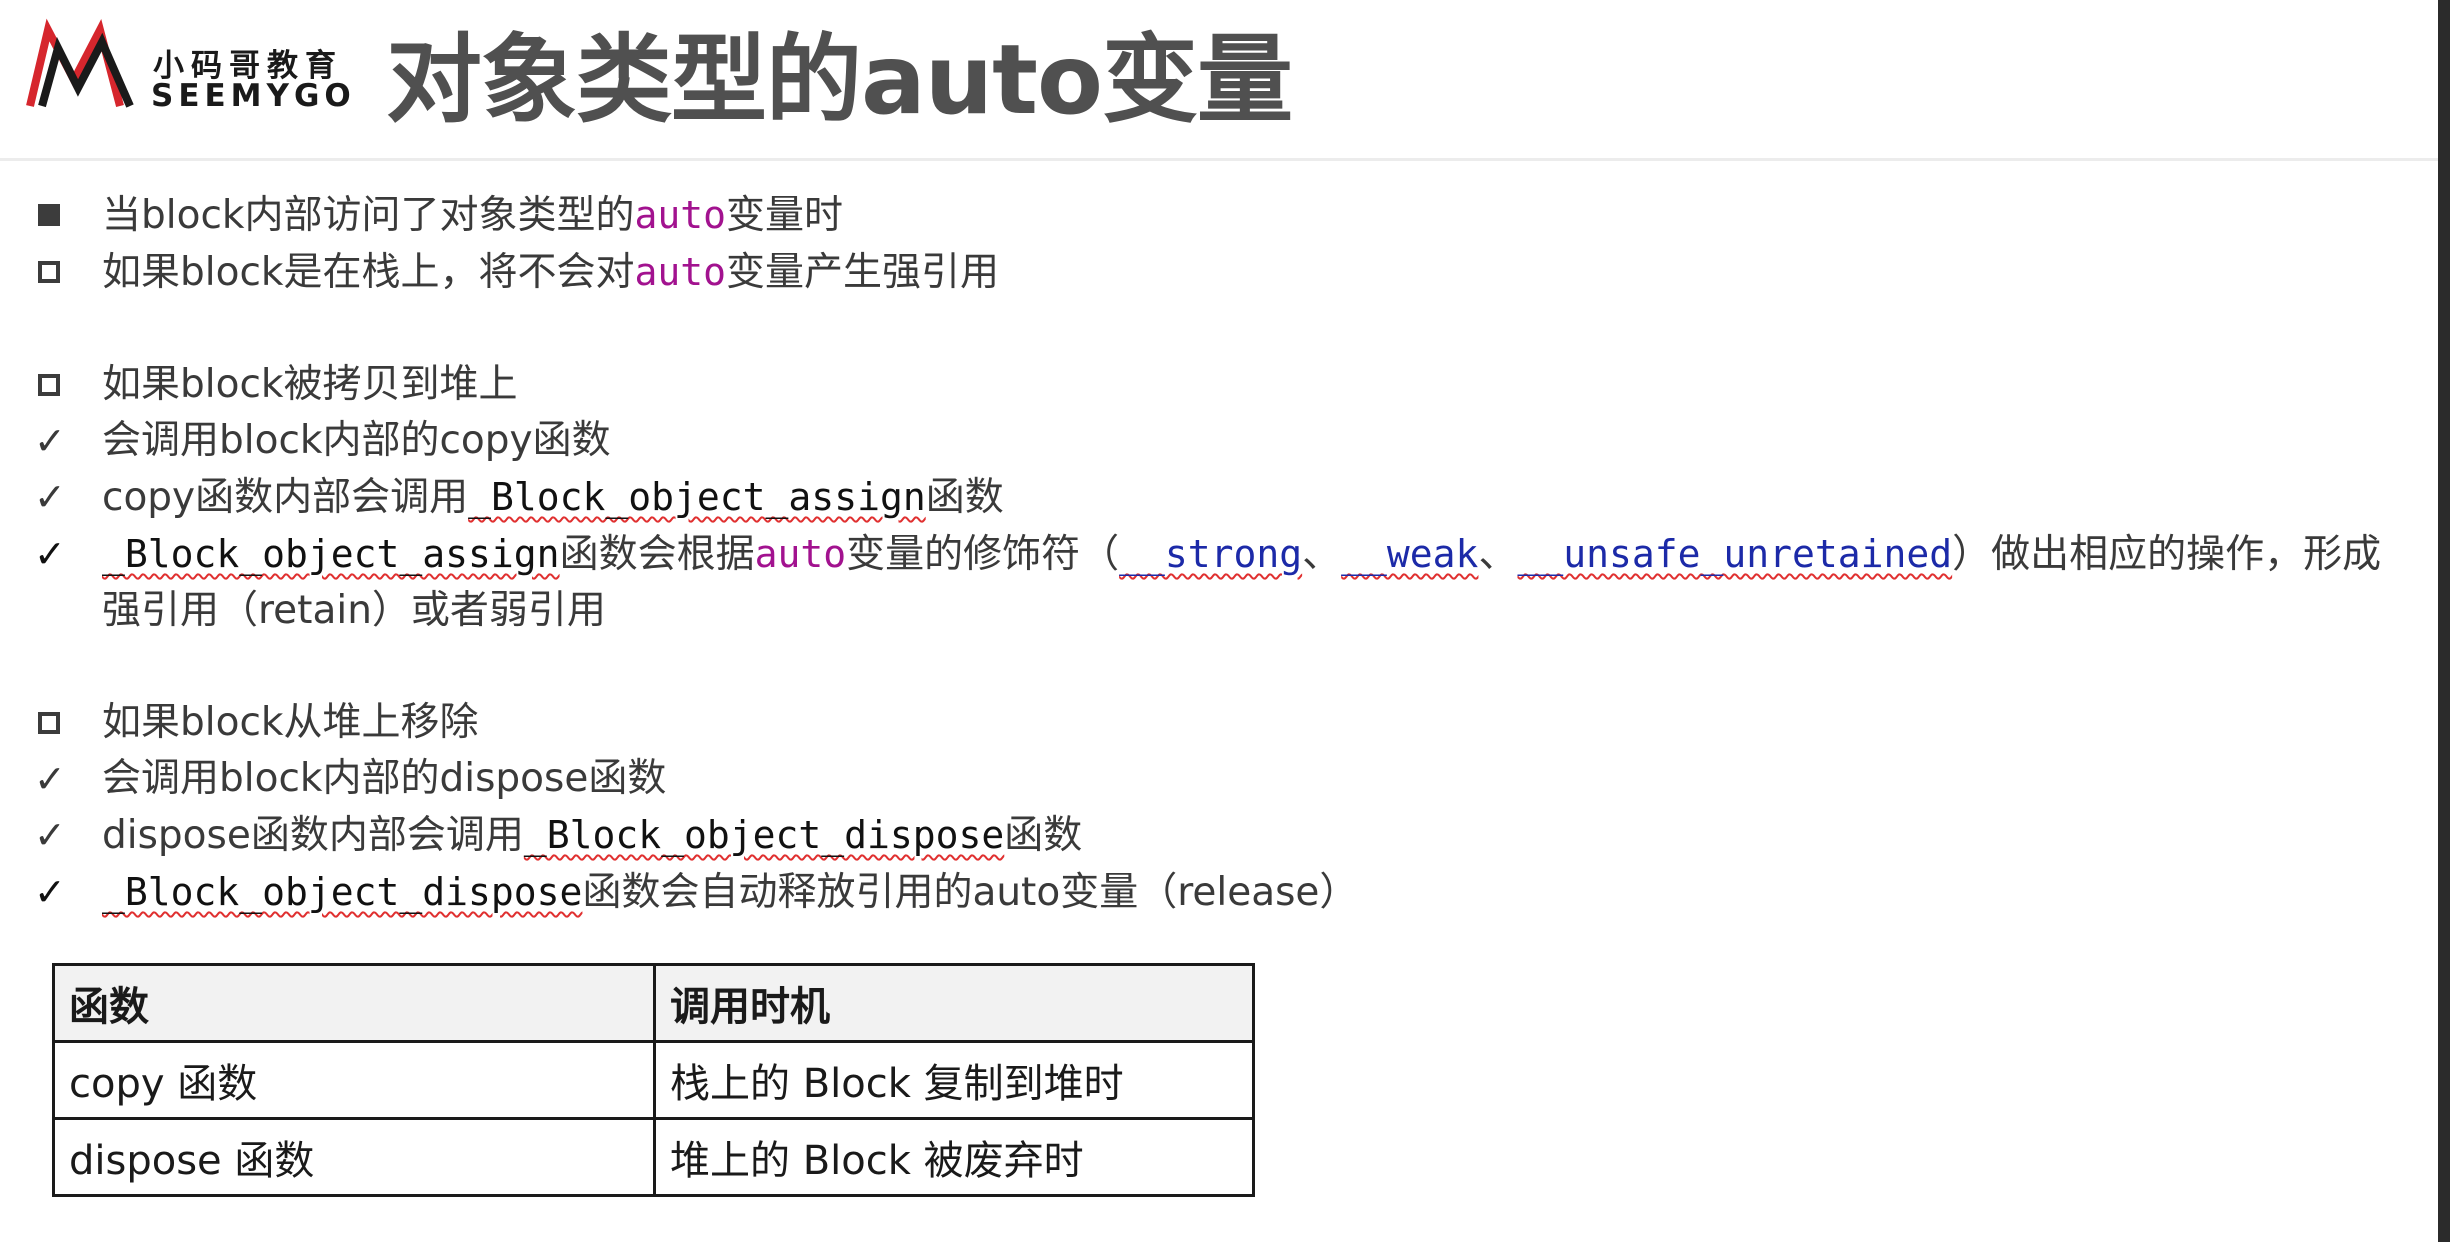 This screenshot has height=1242, width=2450. What do you see at coordinates (68, 215) in the screenshot?
I see `filled-square-icon` at bounding box center [68, 215].